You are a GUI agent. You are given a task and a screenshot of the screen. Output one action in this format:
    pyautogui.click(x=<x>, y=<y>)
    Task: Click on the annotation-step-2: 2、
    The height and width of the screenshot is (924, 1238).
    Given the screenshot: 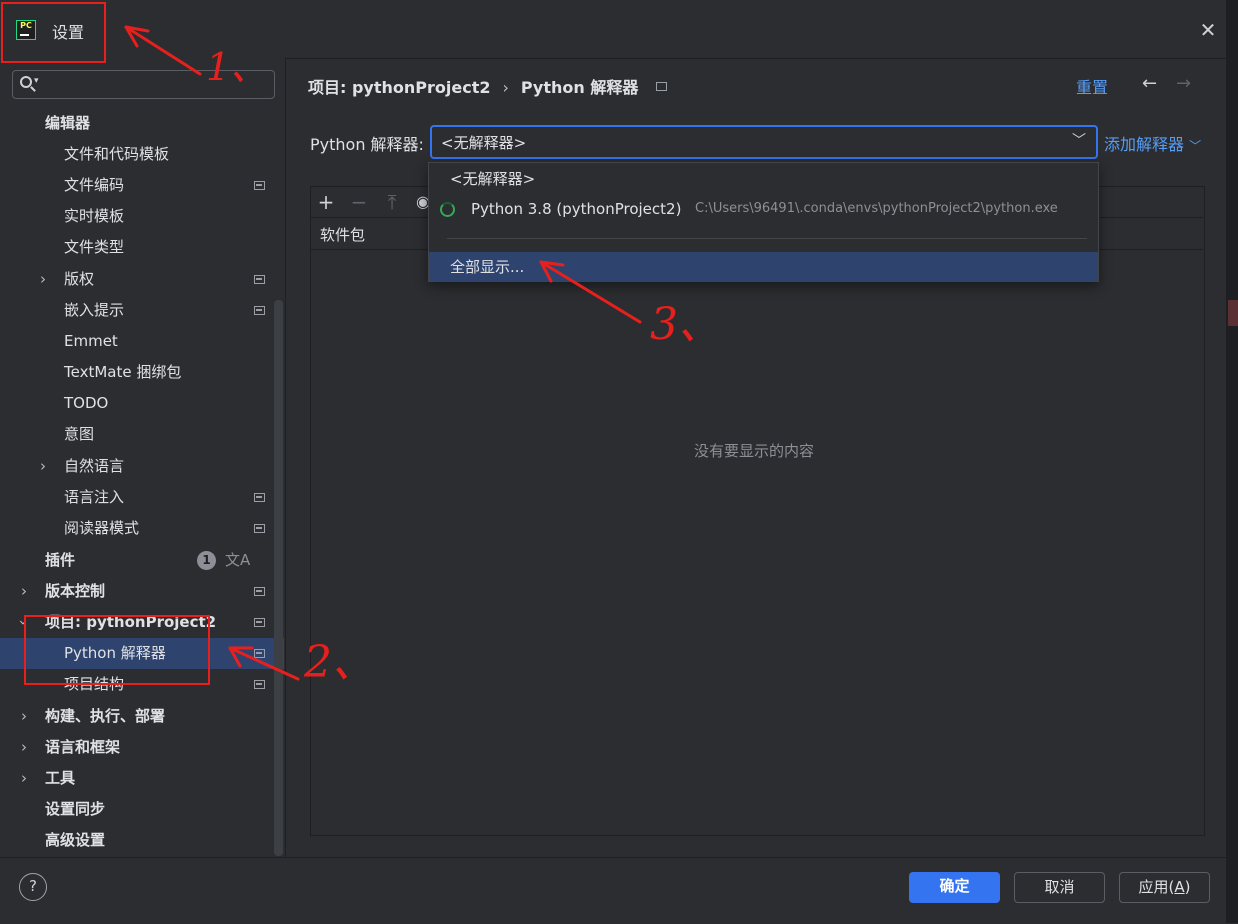 What is the action you would take?
    pyautogui.click(x=340, y=662)
    